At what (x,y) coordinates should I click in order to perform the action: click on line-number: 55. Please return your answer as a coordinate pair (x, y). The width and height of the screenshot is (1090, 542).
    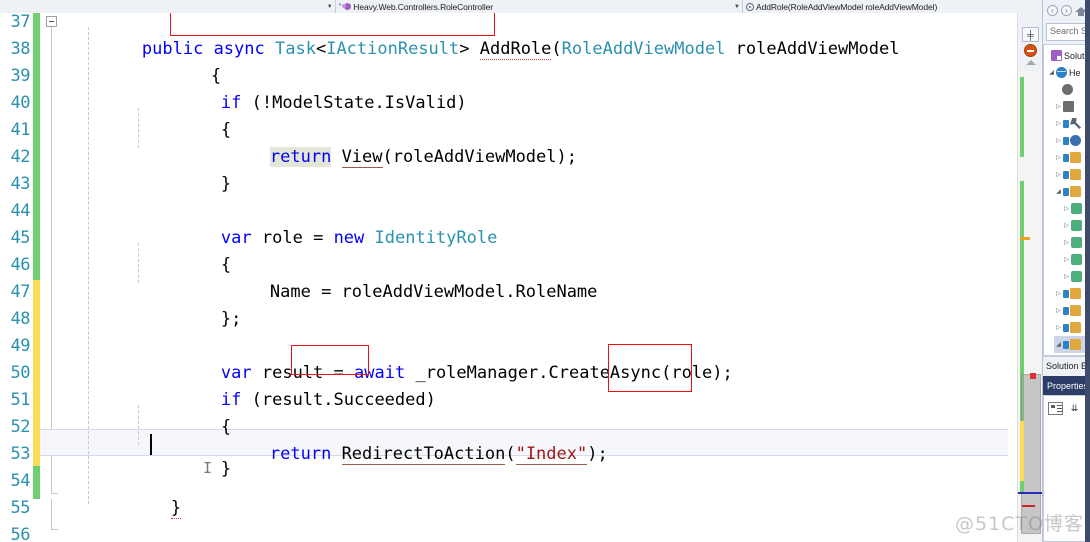
    Looking at the image, I should click on (20, 508).